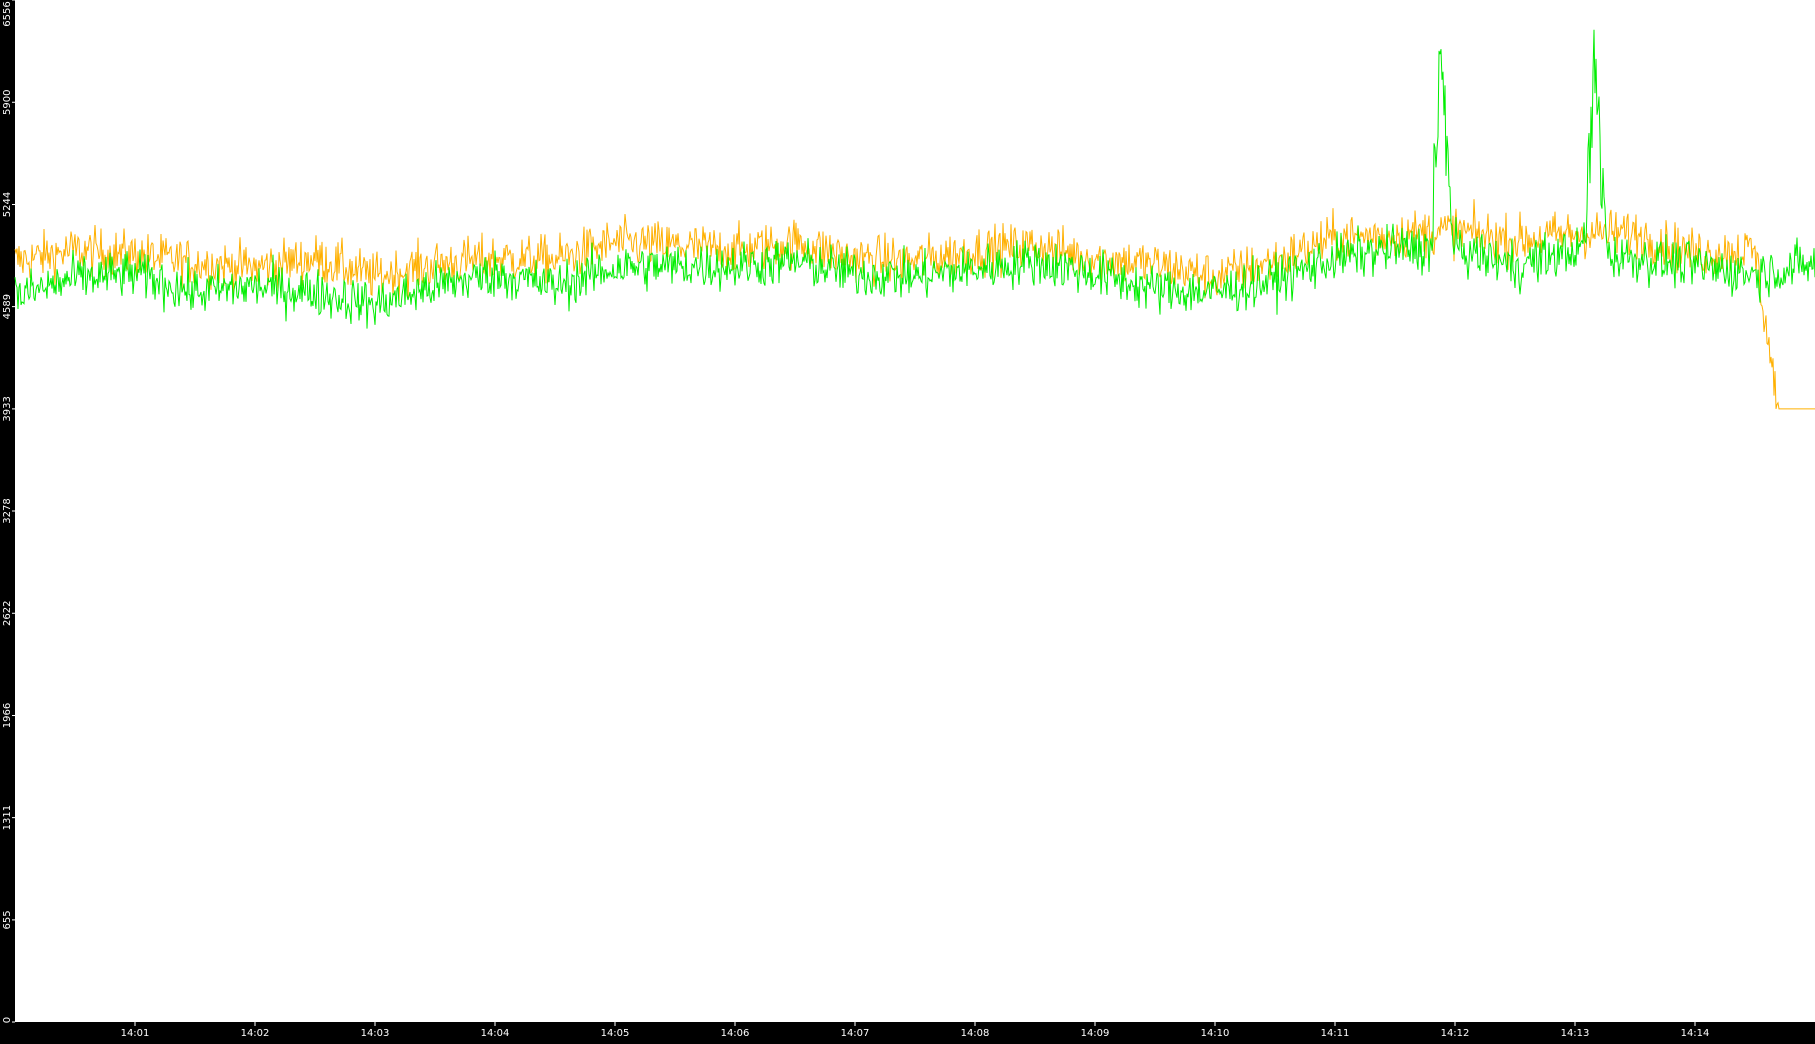  What do you see at coordinates (7, 306) in the screenshot?
I see `y-tick-label: 4589` at bounding box center [7, 306].